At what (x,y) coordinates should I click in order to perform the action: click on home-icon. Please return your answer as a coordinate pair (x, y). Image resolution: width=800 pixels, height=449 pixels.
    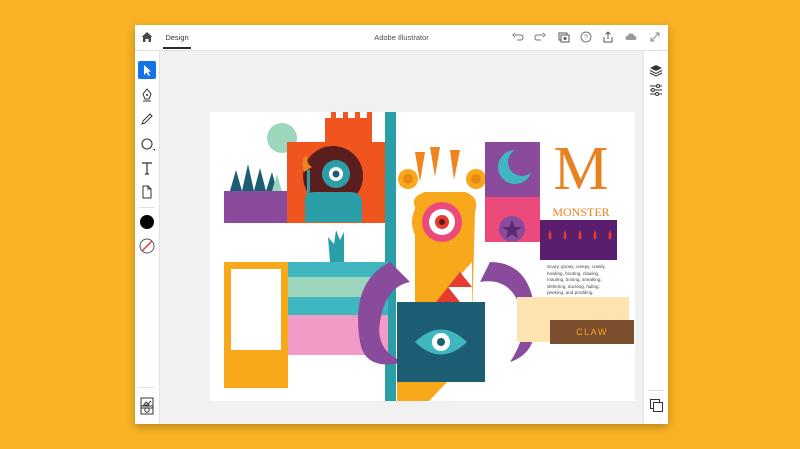
    Looking at the image, I should click on (147, 37).